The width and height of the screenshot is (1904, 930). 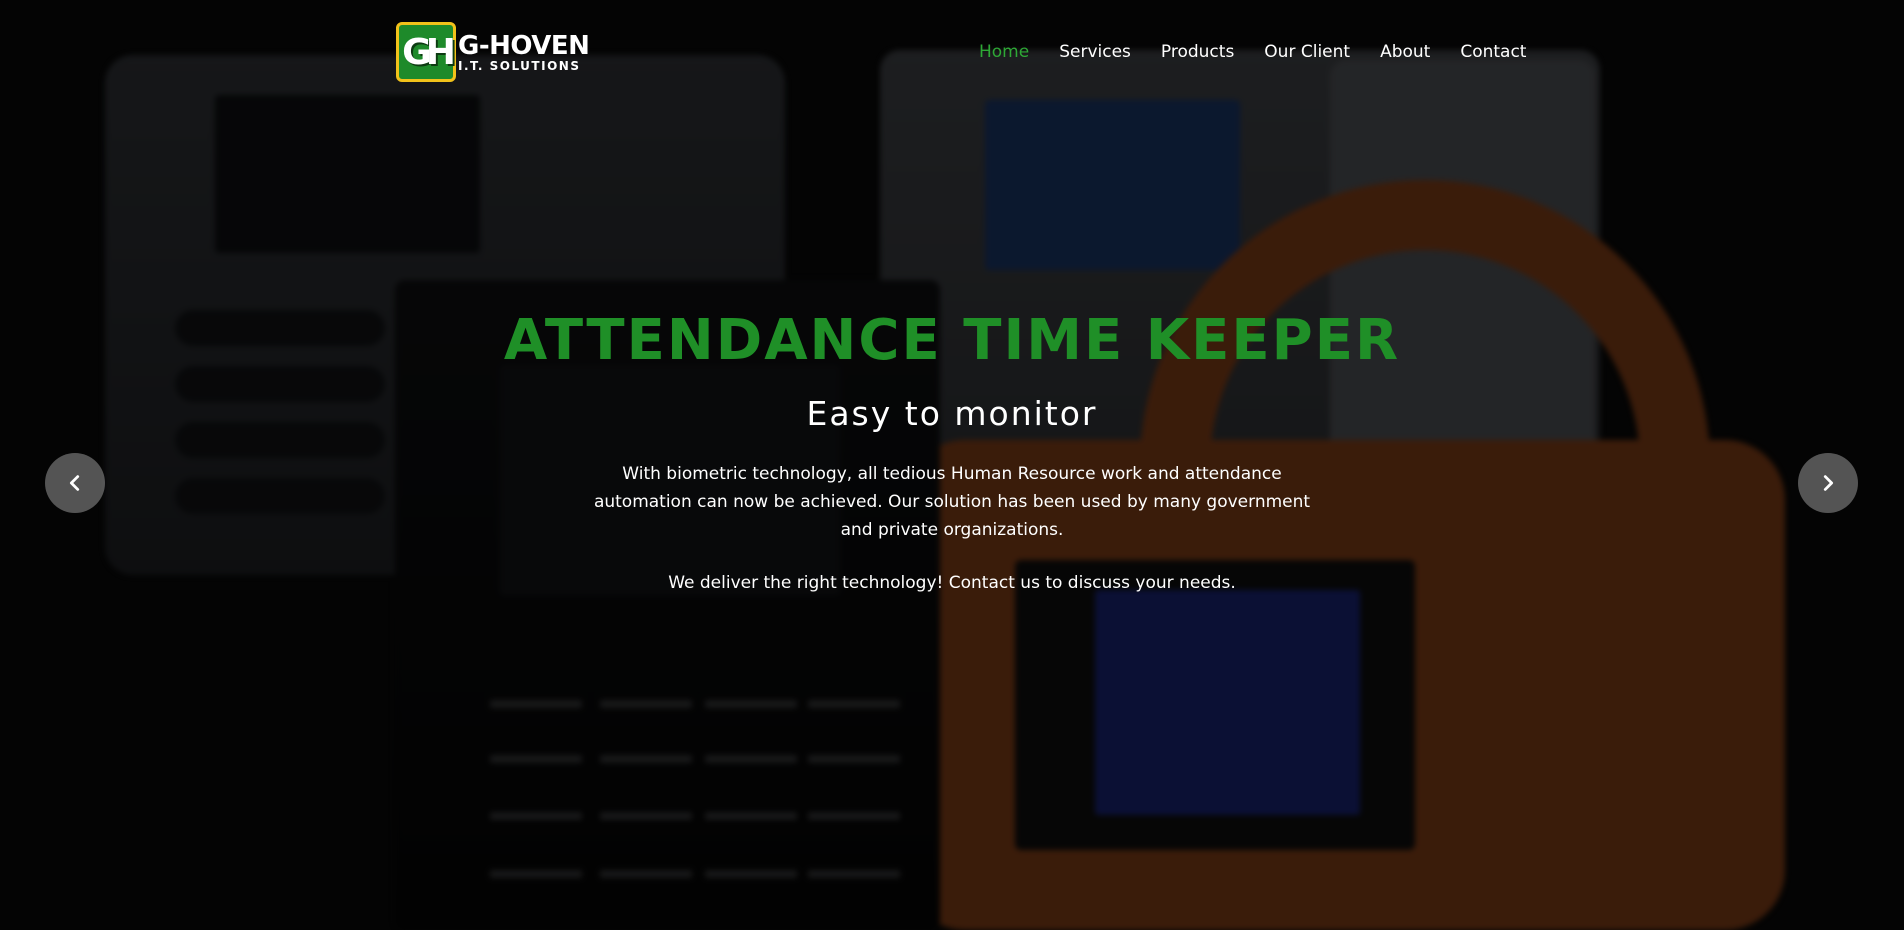 What do you see at coordinates (524, 45) in the screenshot?
I see `brand-name: G-HOVEN` at bounding box center [524, 45].